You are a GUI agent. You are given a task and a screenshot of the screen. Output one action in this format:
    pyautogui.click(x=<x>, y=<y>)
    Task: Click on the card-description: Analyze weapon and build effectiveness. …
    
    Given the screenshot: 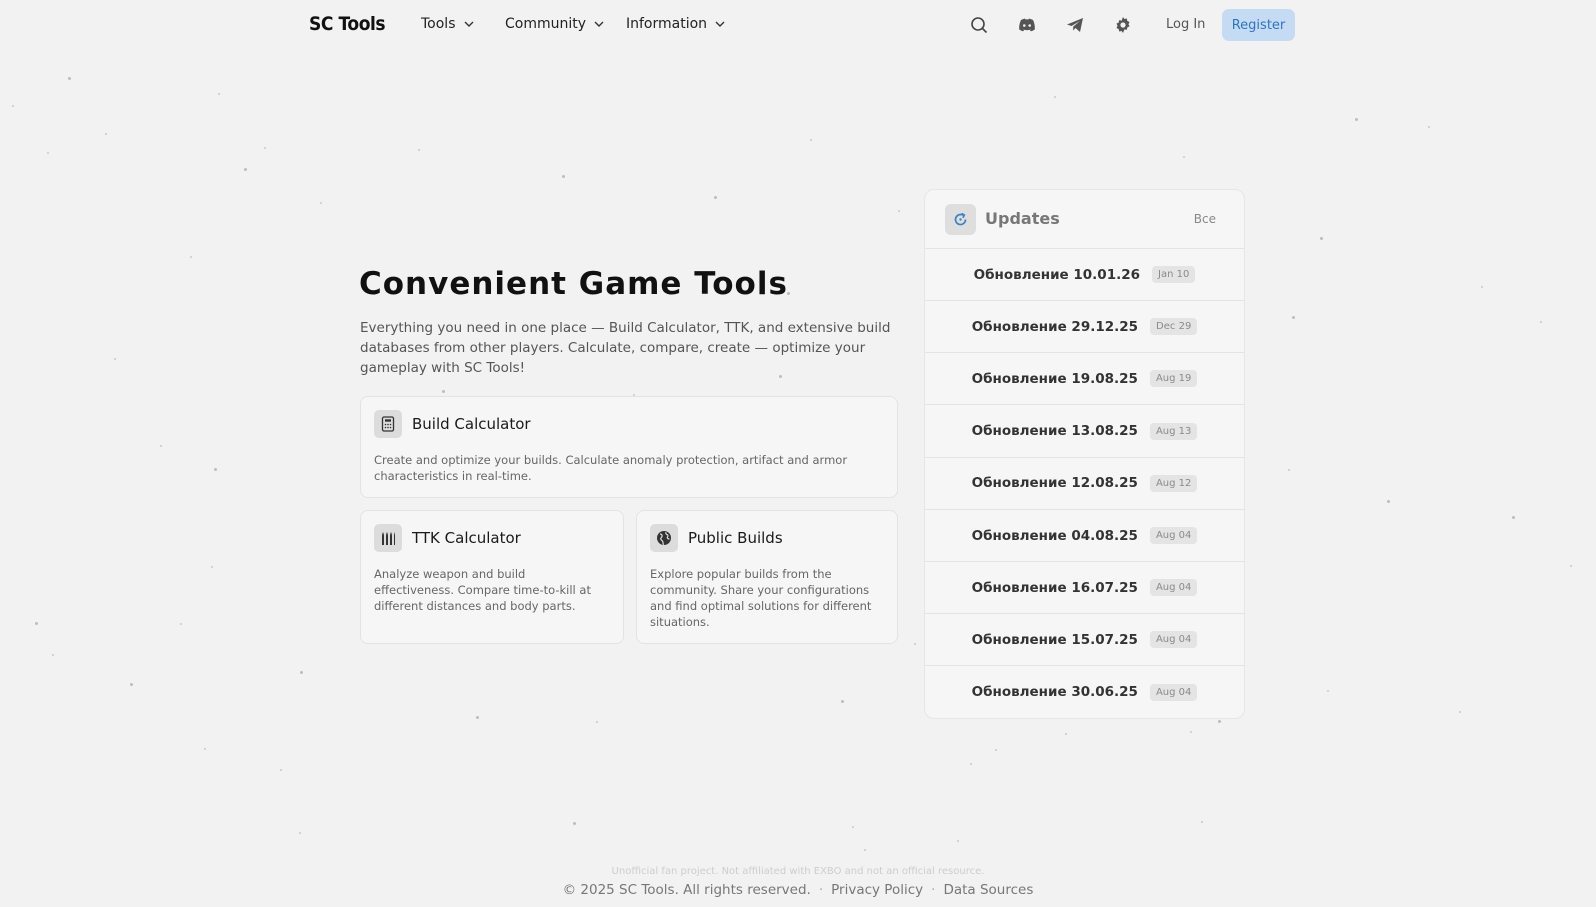 What is the action you would take?
    pyautogui.click(x=482, y=590)
    